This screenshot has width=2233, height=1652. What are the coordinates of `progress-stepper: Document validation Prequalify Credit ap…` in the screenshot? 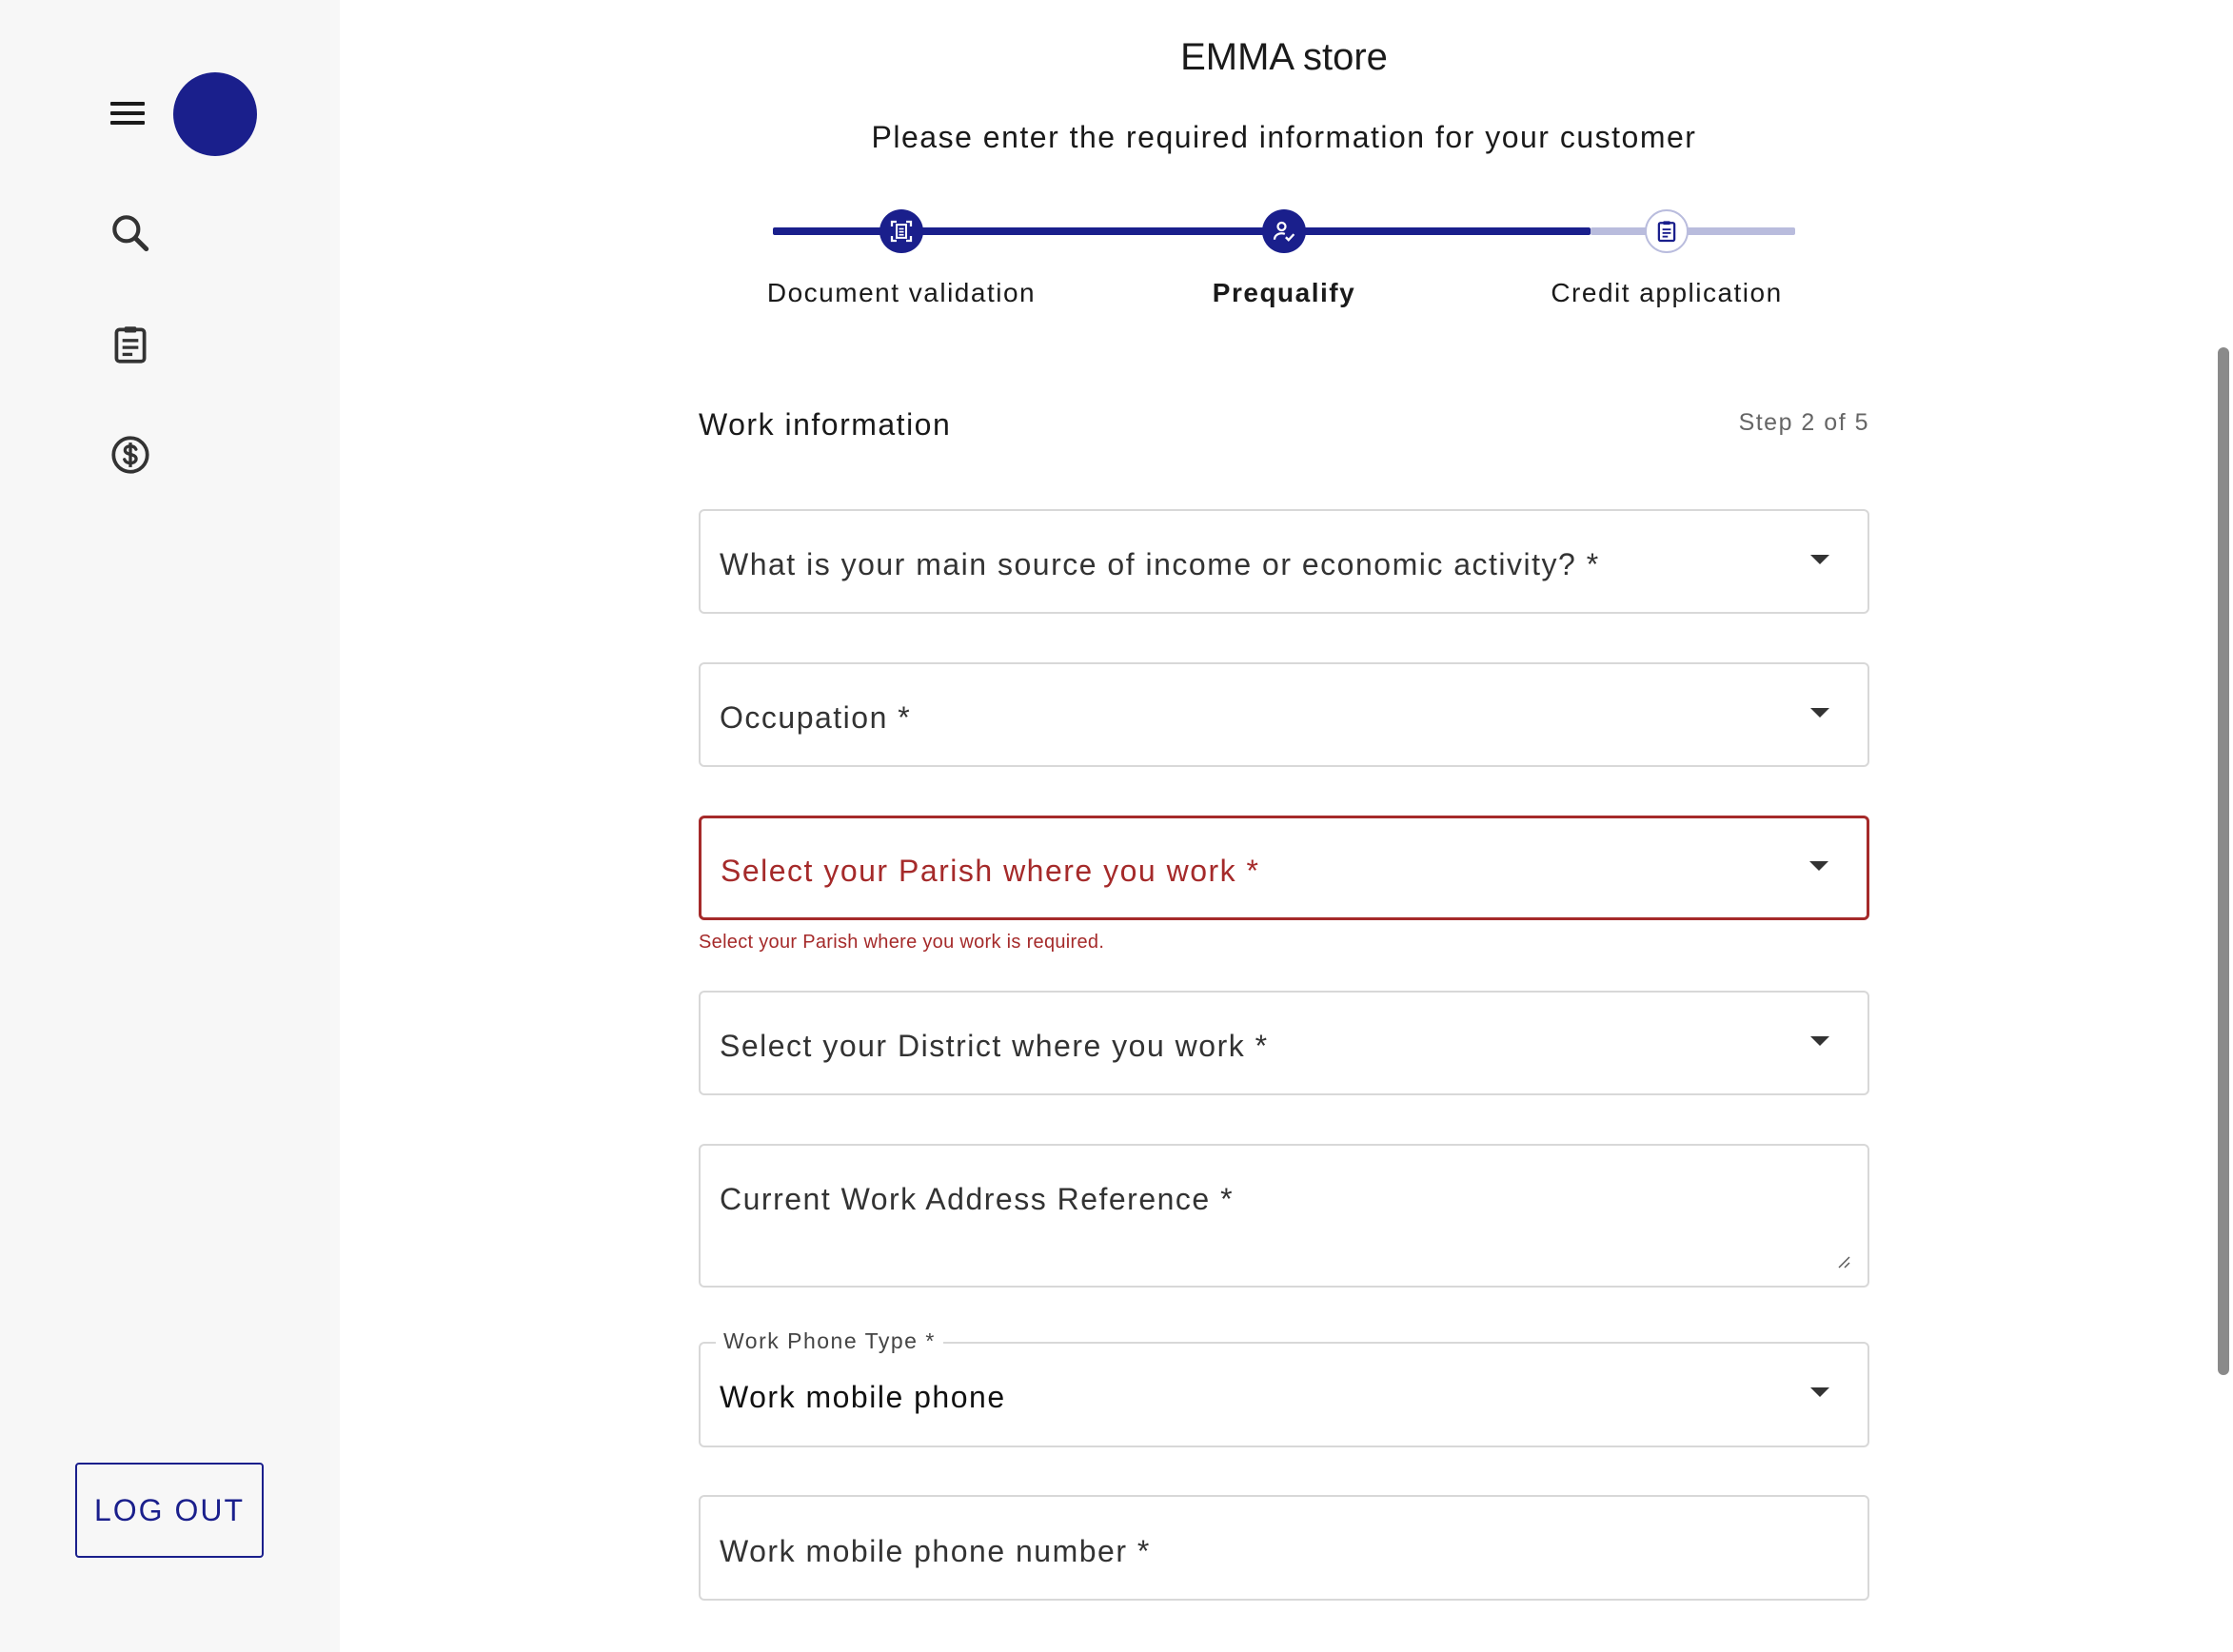 It's located at (1284, 257).